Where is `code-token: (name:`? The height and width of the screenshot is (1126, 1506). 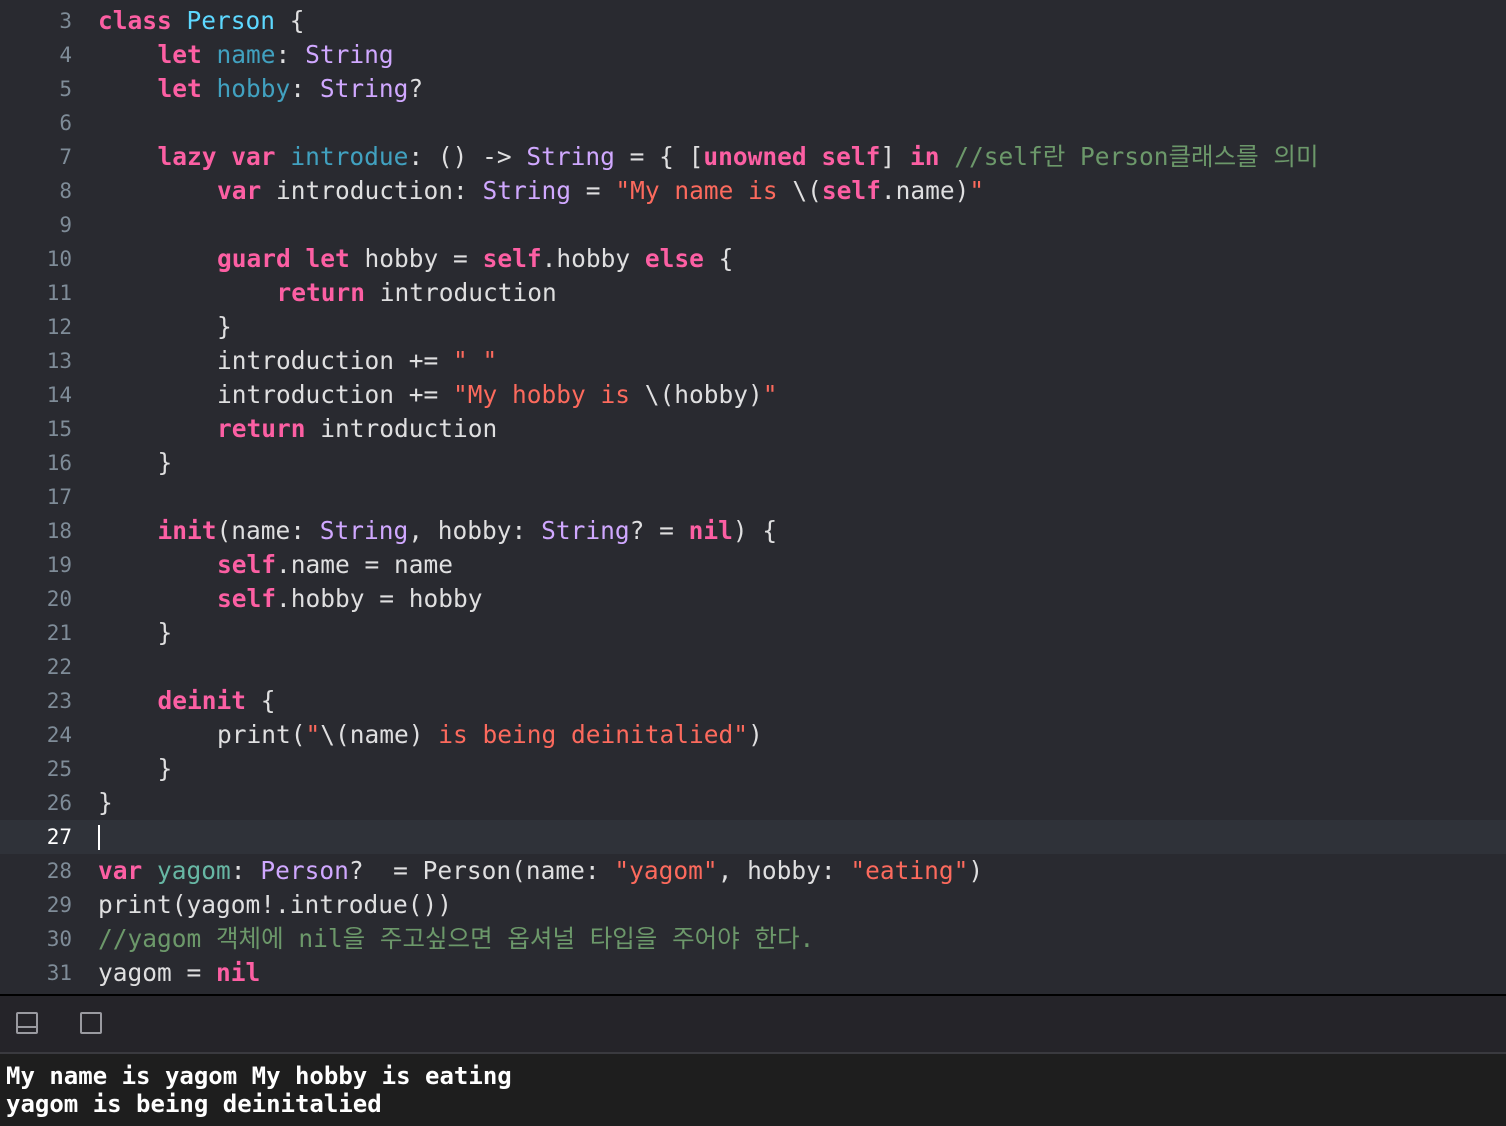 code-token: (name: is located at coordinates (268, 530).